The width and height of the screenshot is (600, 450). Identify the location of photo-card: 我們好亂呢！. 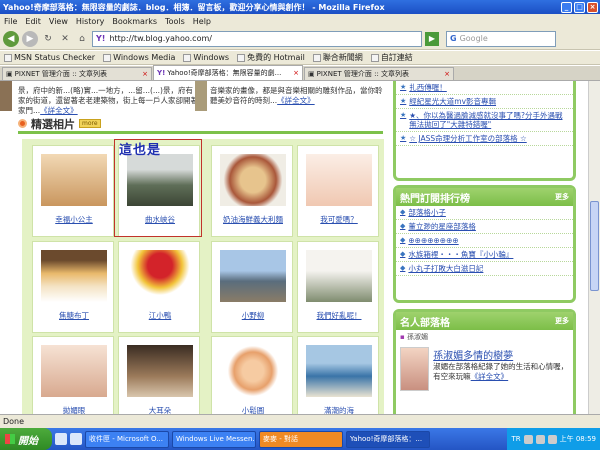
(338, 287).